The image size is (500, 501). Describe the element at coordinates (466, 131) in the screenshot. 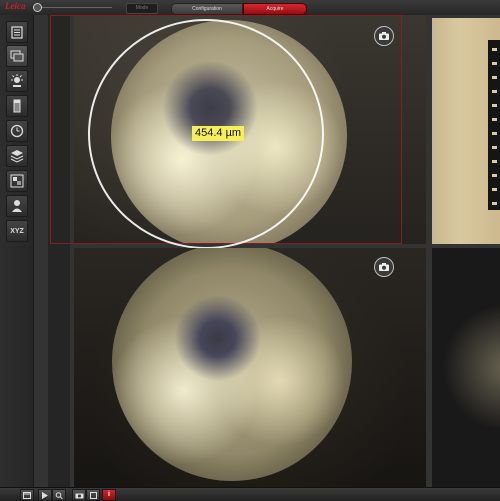

I see `overview-image-panel` at that location.